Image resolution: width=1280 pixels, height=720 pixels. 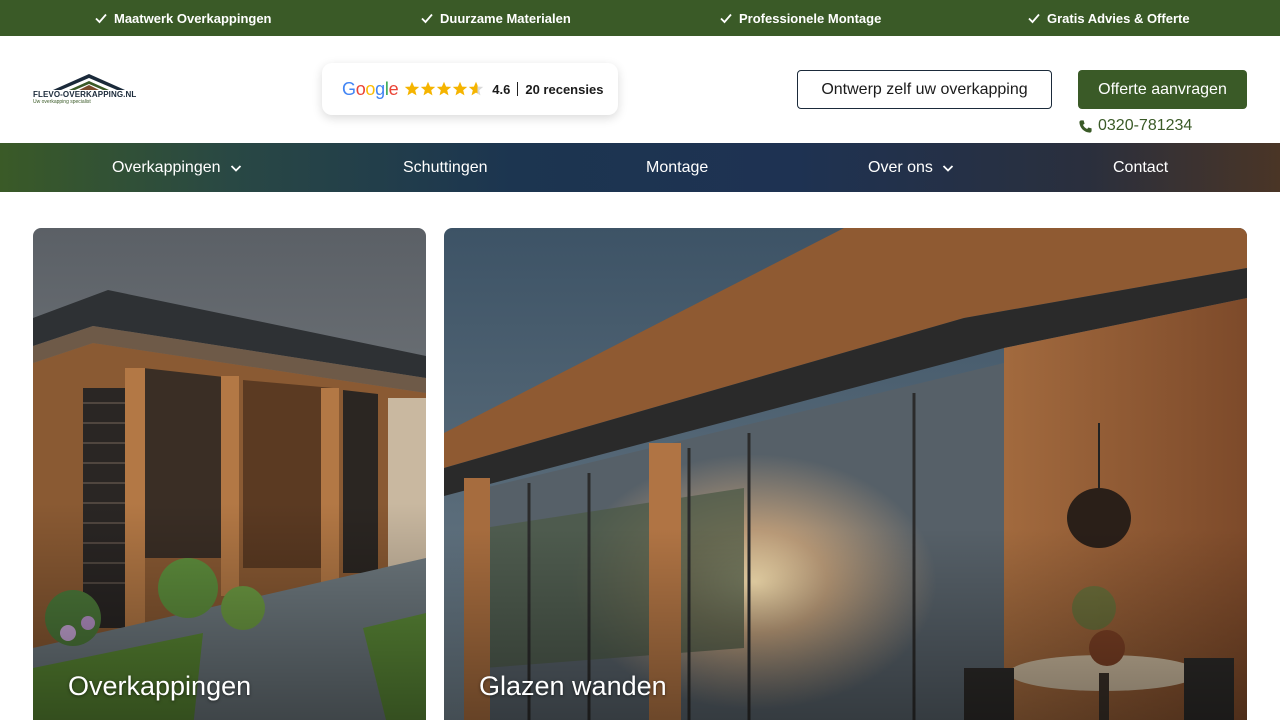 I want to click on request-quote-button: Offerte aanvragen, so click(x=1162, y=89).